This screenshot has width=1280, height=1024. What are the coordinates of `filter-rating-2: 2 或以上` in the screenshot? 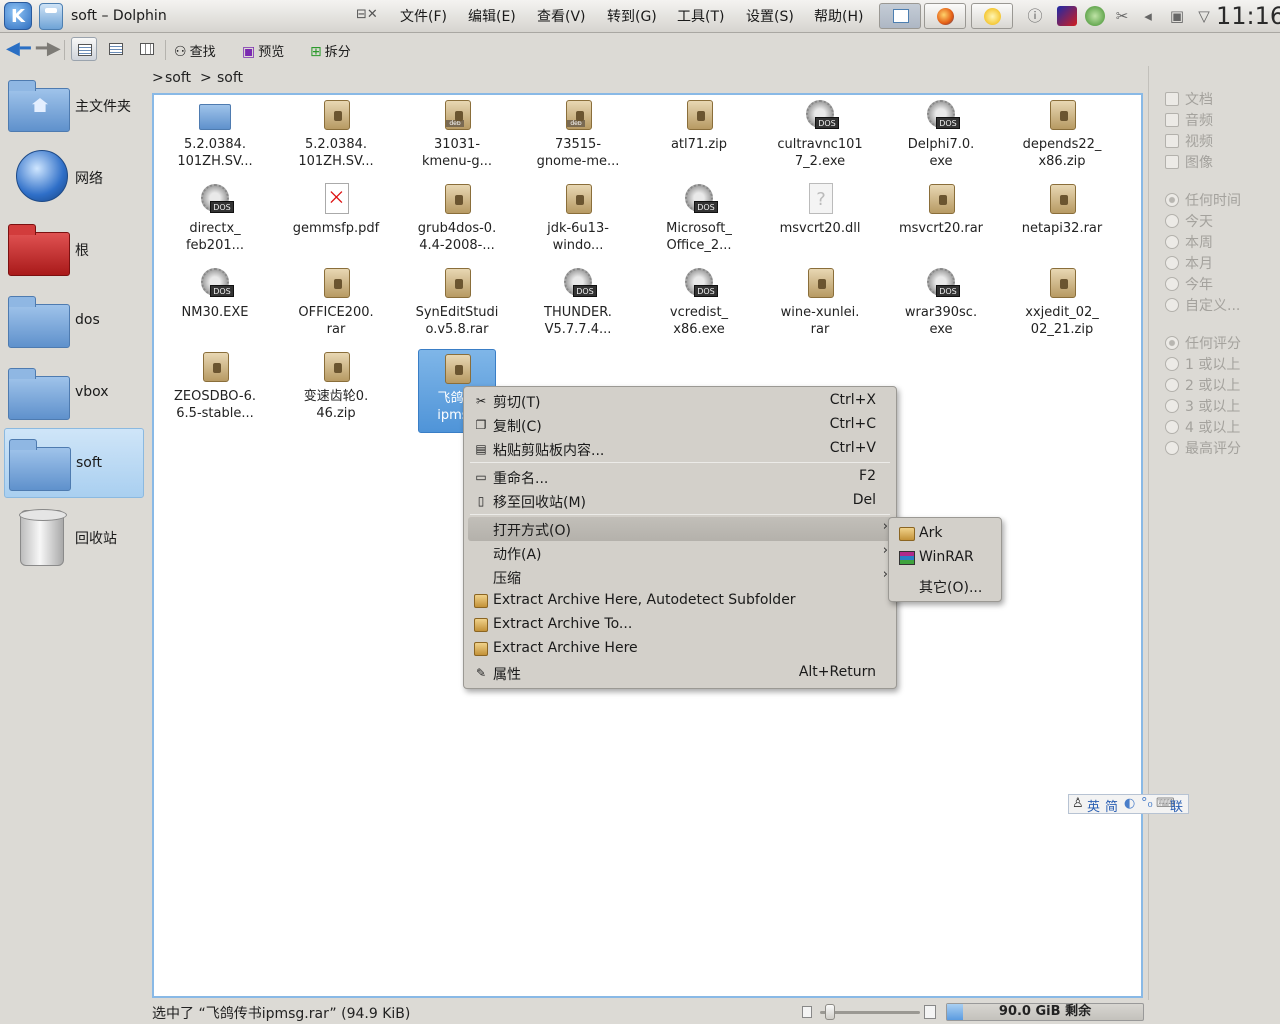 It's located at (1202, 385).